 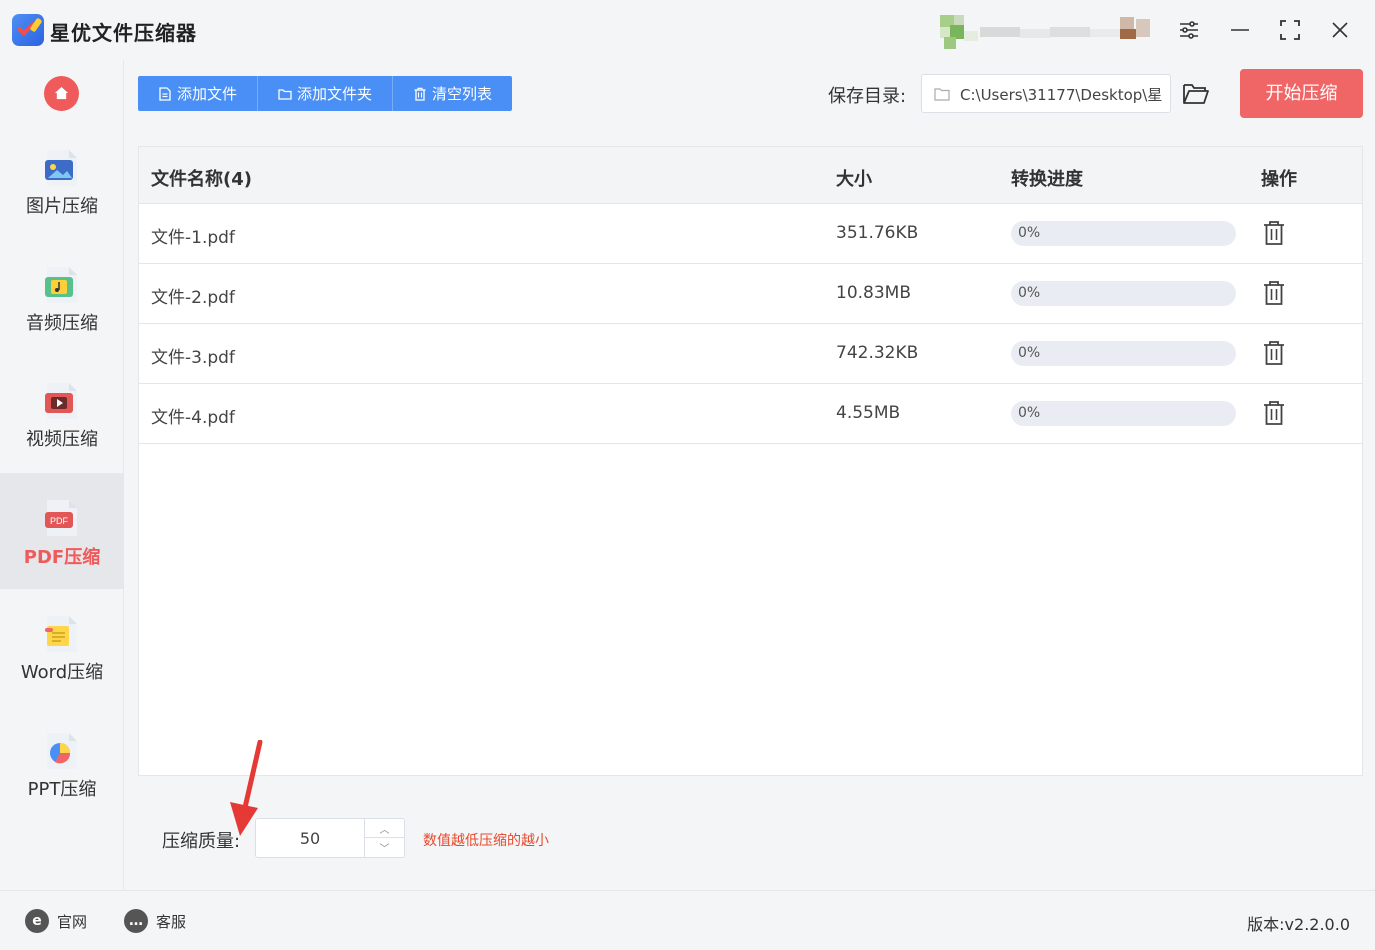 I want to click on home-icon, so click(x=61, y=93).